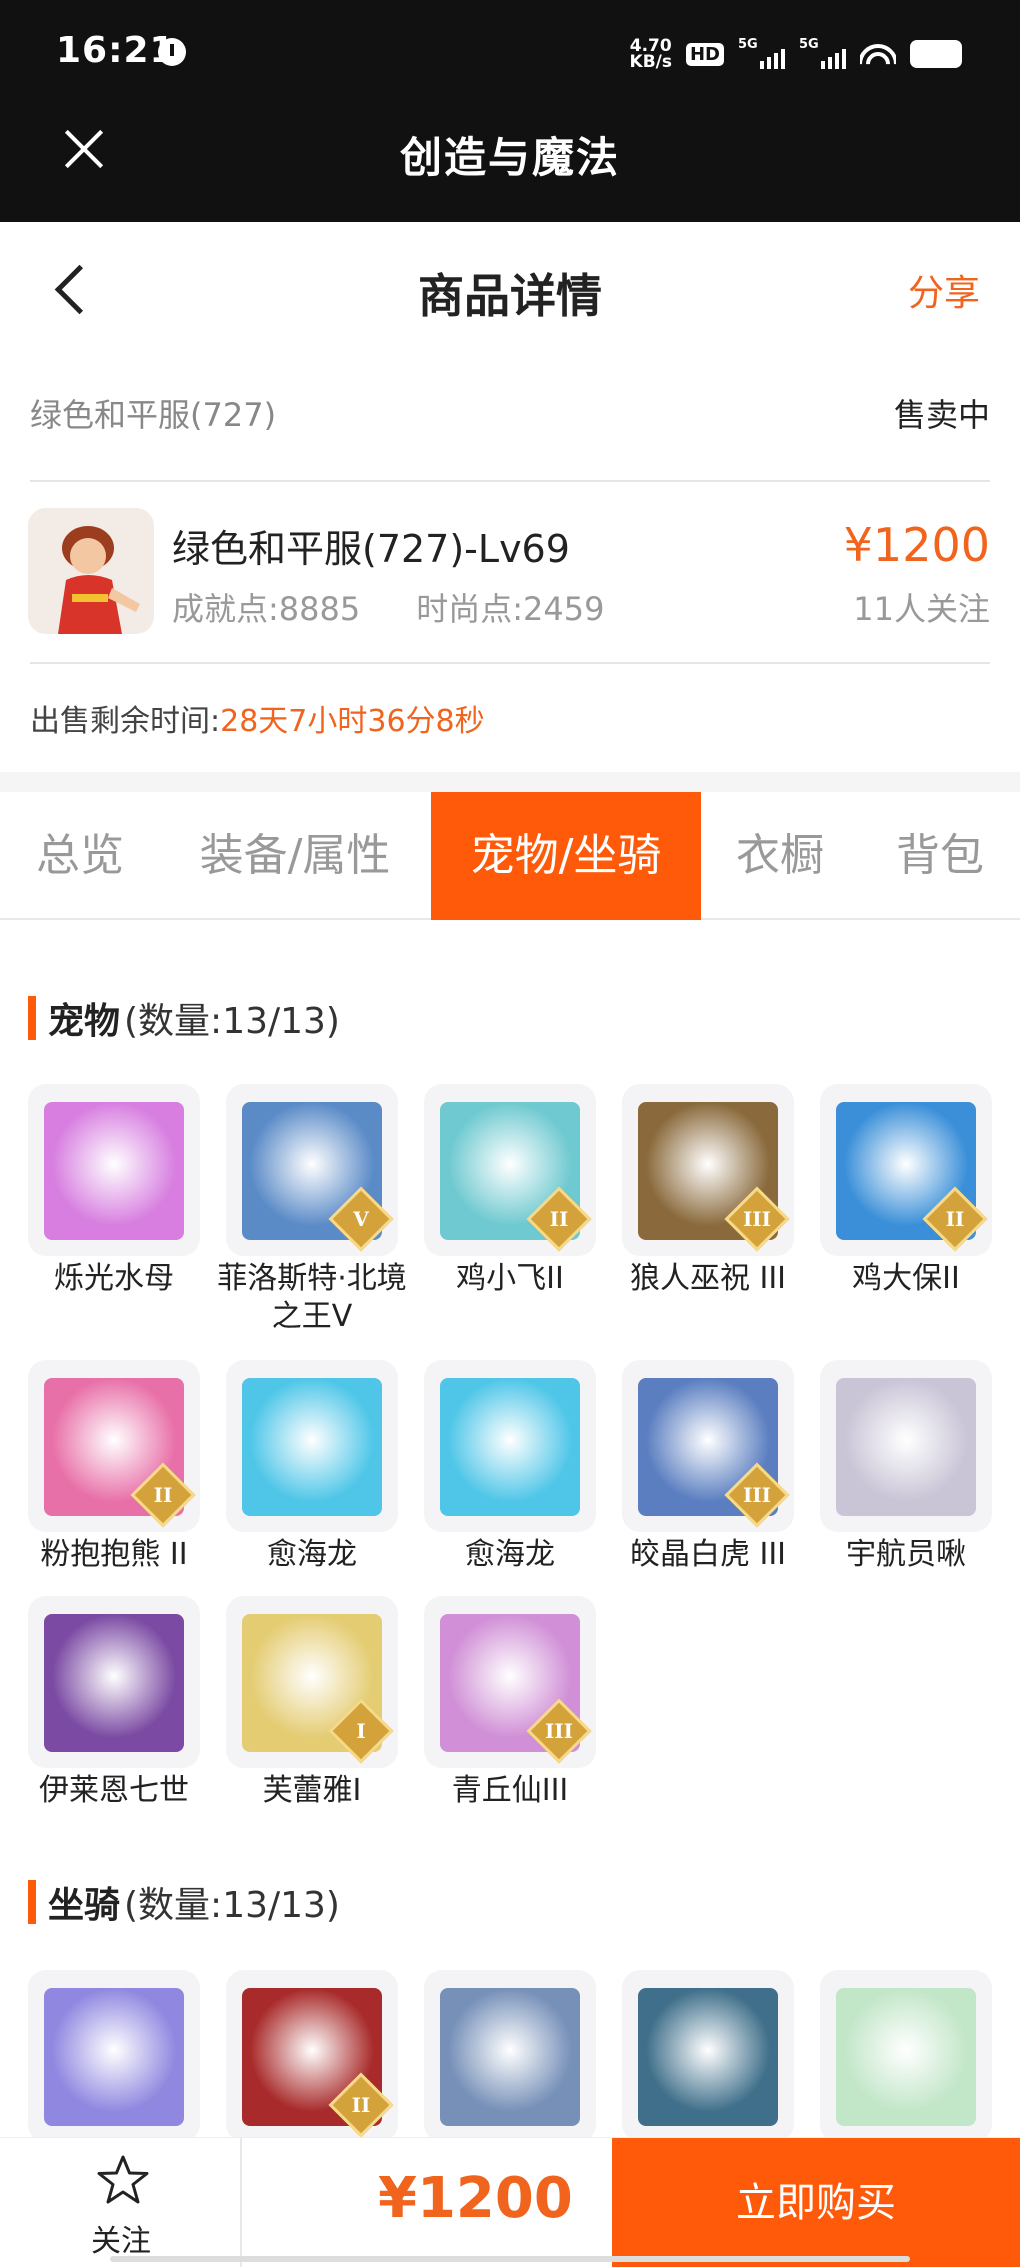  What do you see at coordinates (121, 2241) in the screenshot?
I see `follow-label: 关注` at bounding box center [121, 2241].